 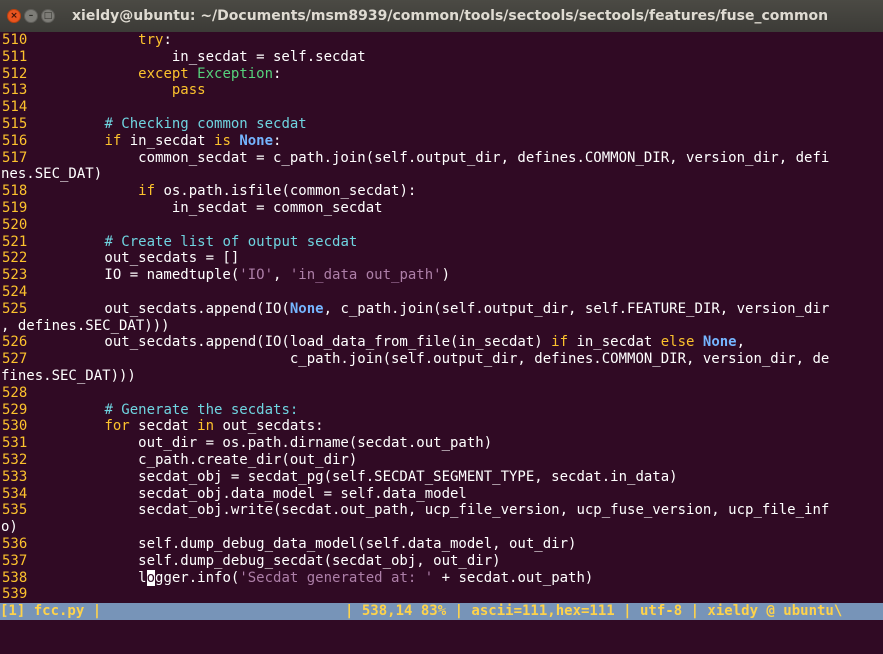 I want to click on code-line: 514, so click(x=441, y=107).